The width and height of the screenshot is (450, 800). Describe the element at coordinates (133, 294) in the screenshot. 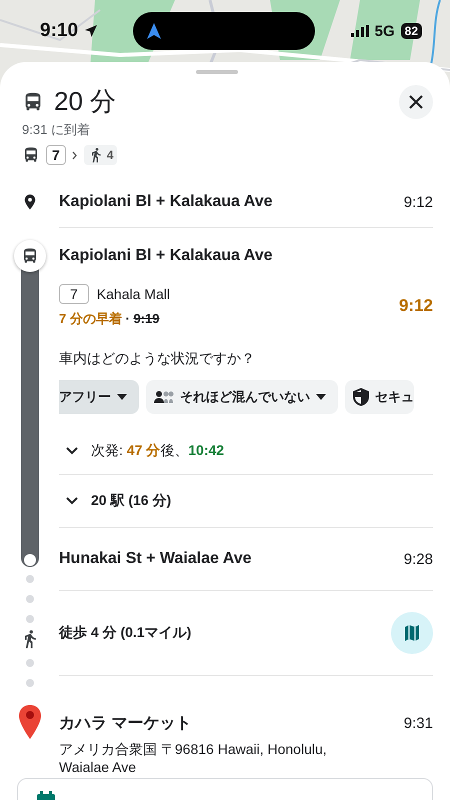

I see `headsign: Kahala Mall` at that location.